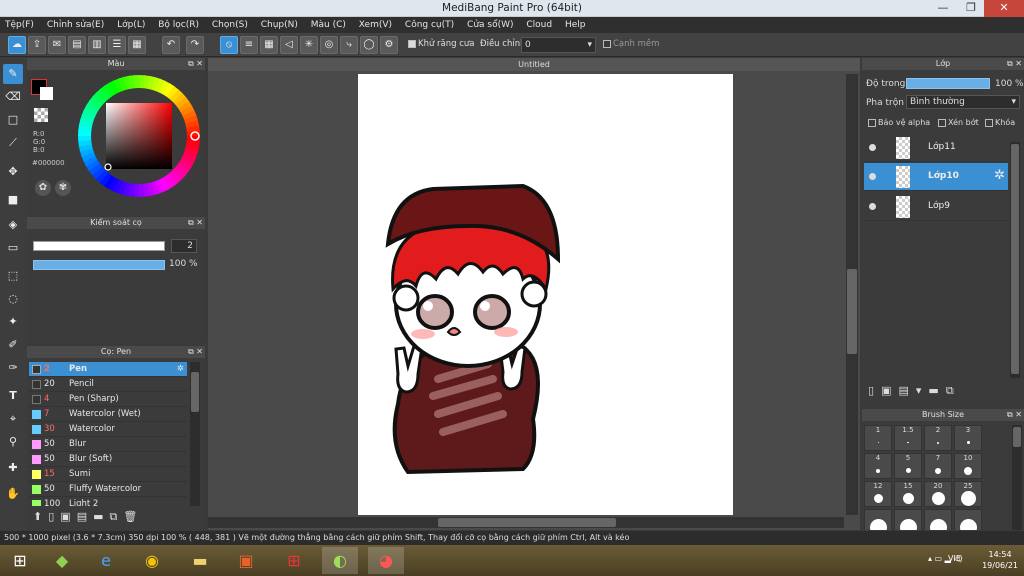 The image size is (1024, 576). What do you see at coordinates (108, 501) in the screenshot?
I see `list-item: 100 Light 2` at bounding box center [108, 501].